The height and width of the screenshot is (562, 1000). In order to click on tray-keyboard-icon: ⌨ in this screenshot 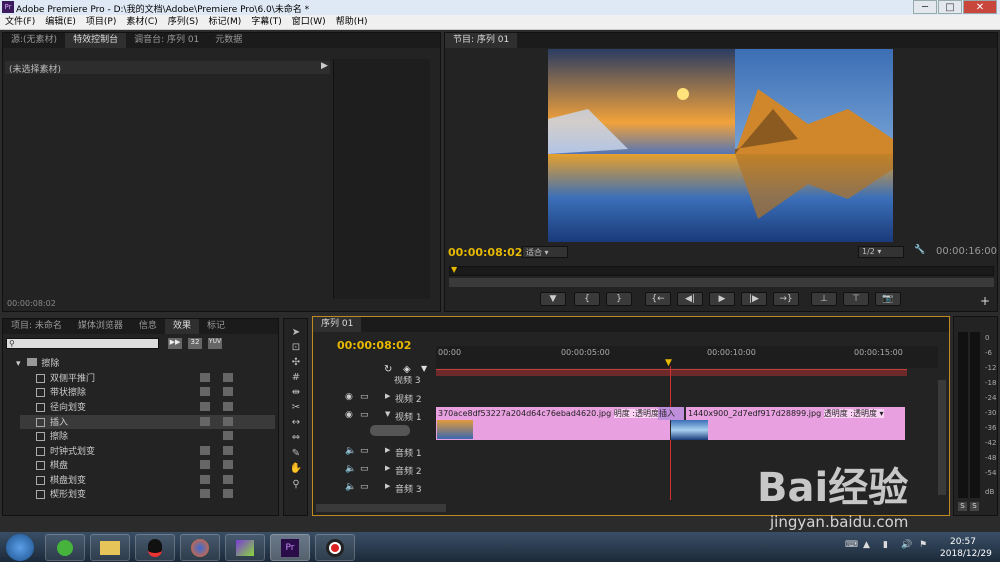, I will do `click(851, 545)`.